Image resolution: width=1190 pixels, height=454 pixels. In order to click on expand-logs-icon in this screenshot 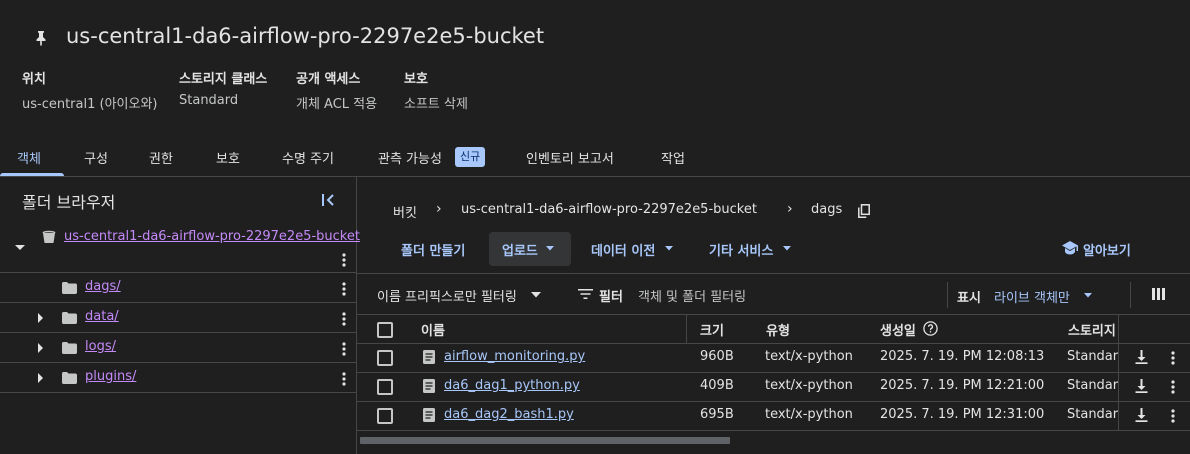, I will do `click(40, 348)`.